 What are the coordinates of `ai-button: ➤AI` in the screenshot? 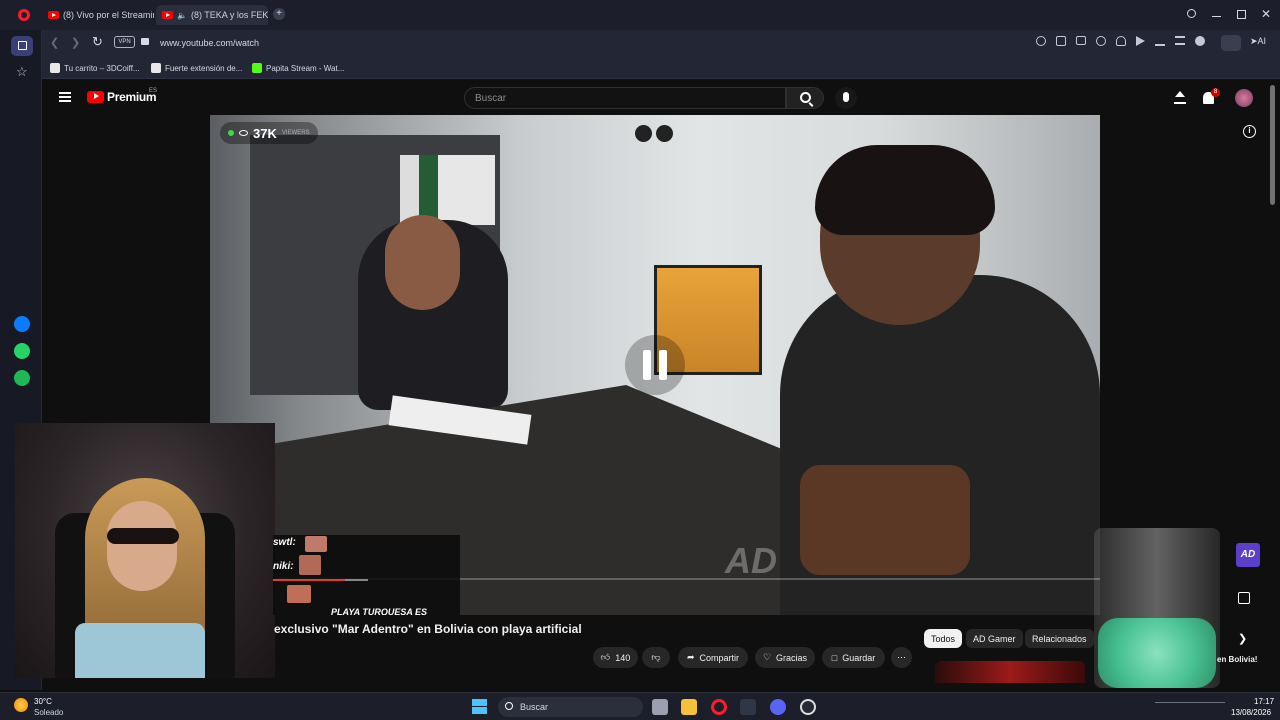 It's located at (1258, 41).